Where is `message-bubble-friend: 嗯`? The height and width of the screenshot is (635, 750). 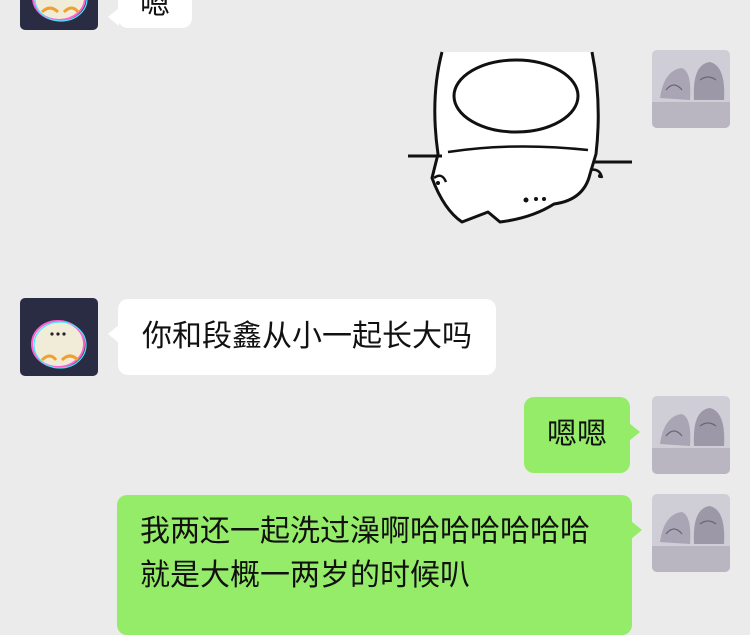
message-bubble-friend: 嗯 is located at coordinates (150, 14).